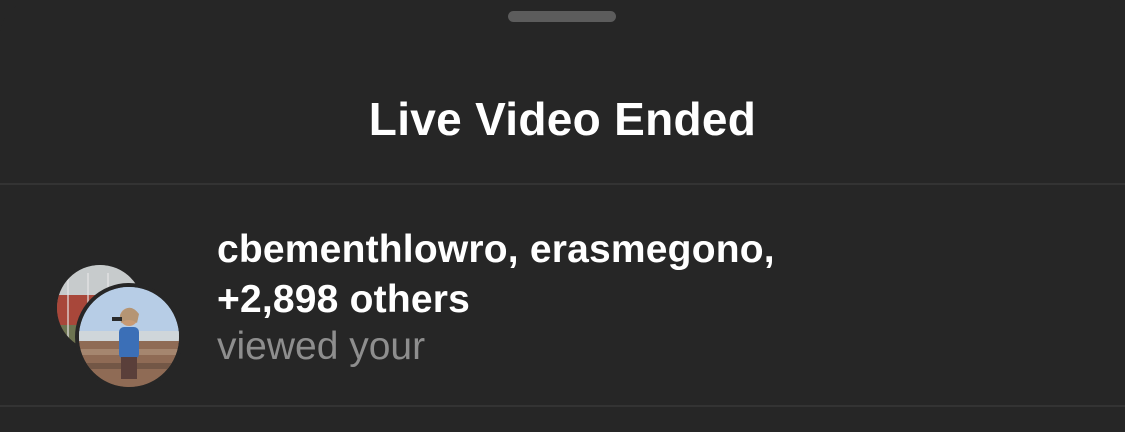 The height and width of the screenshot is (432, 1125). Describe the element at coordinates (562, 406) in the screenshot. I see `divider` at that location.